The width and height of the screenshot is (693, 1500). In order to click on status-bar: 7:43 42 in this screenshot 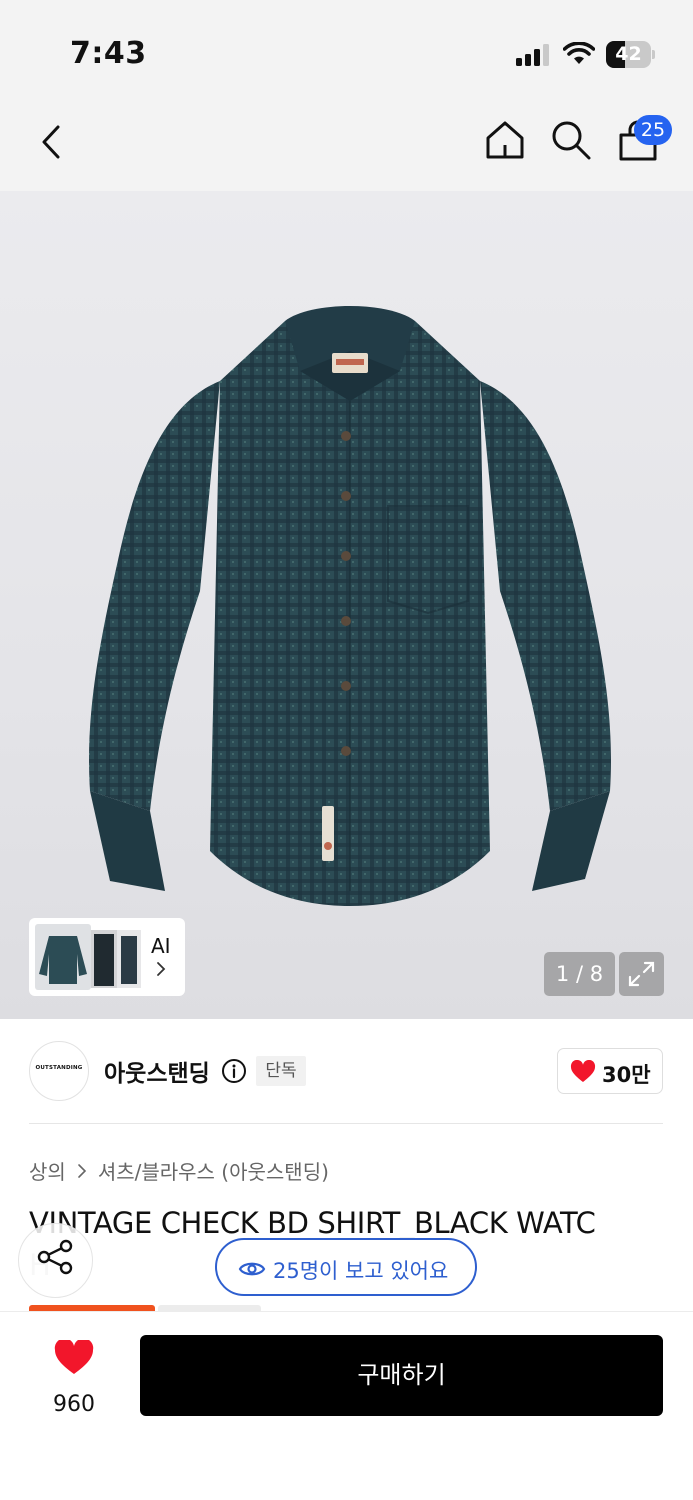, I will do `click(346, 47)`.